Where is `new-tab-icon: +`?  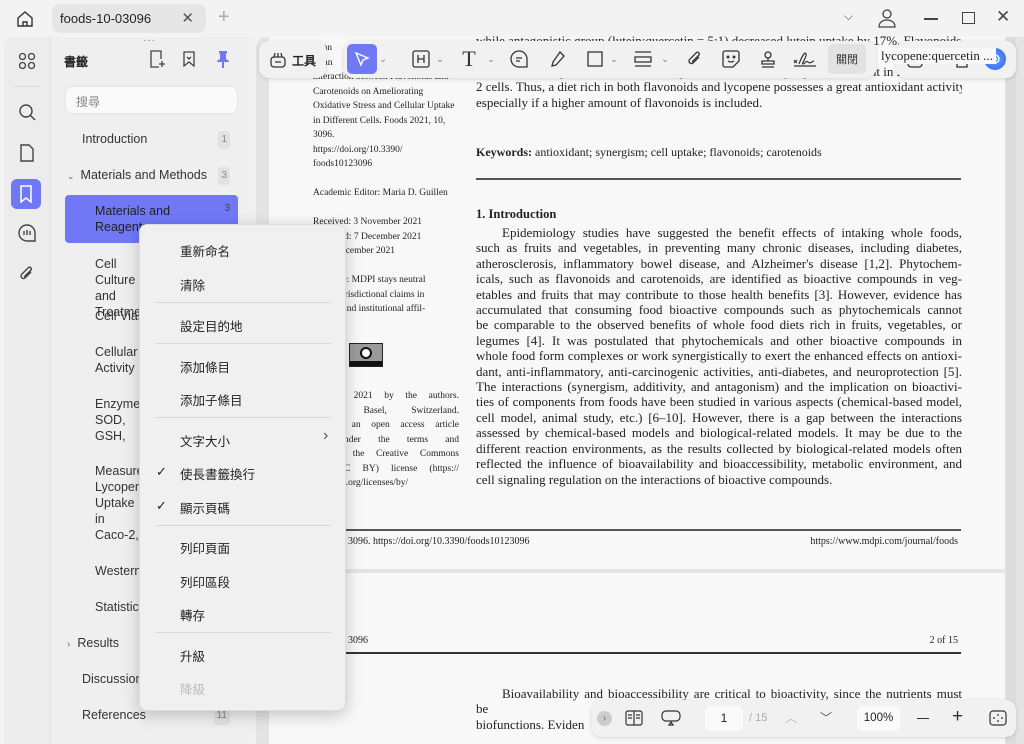
new-tab-icon: + is located at coordinates (224, 17).